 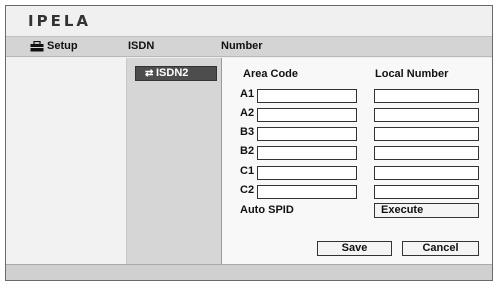 What do you see at coordinates (440, 248) in the screenshot?
I see `cancel-button: Cancel` at bounding box center [440, 248].